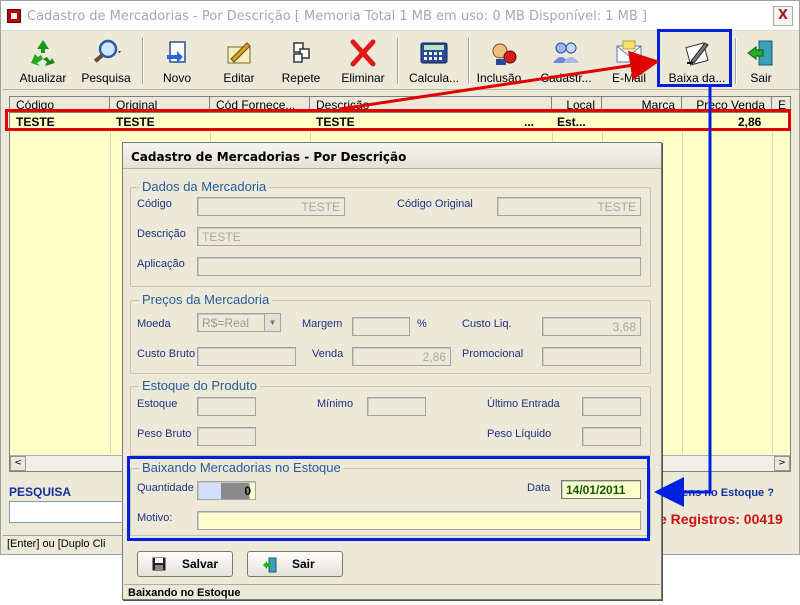  Describe the element at coordinates (392, 592) in the screenshot. I see `dialog-status-bar: Baixando no Estoque` at that location.